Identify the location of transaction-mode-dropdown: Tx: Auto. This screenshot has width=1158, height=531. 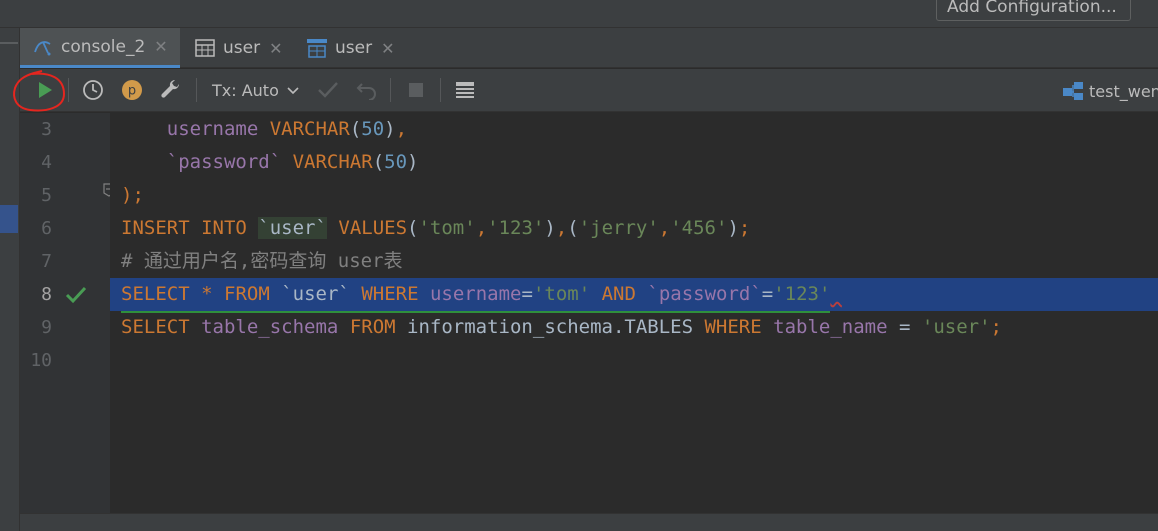
(255, 91).